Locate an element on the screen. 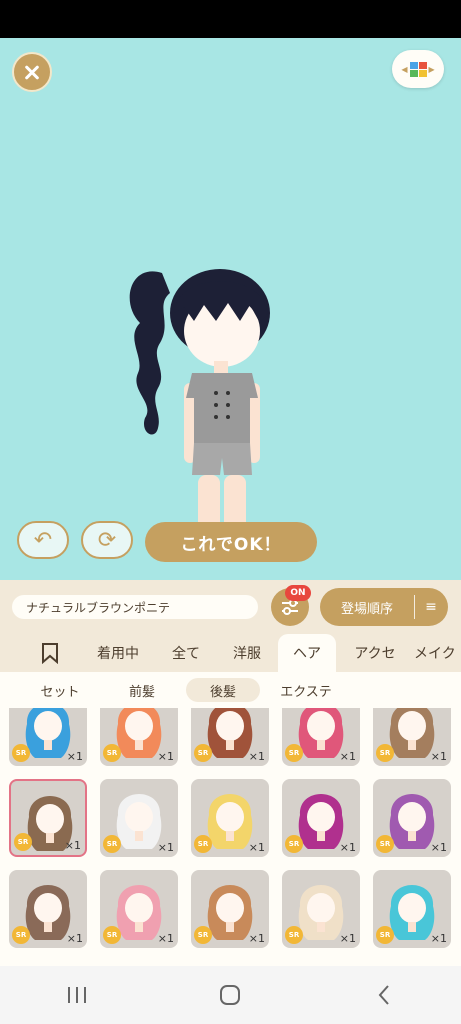 The height and width of the screenshot is (1024, 461). sort-direction-icon: ≡ is located at coordinates (431, 607).